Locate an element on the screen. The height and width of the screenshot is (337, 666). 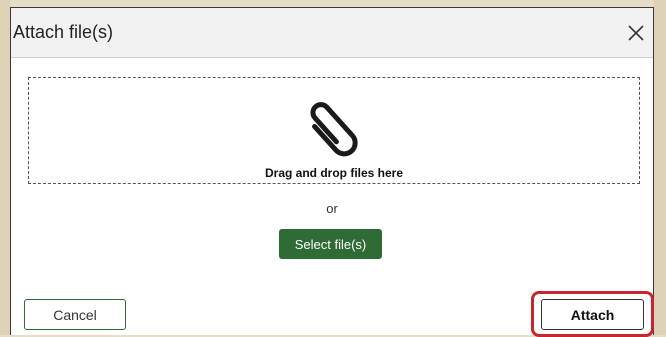
select-files-button: Select file(s) is located at coordinates (330, 244).